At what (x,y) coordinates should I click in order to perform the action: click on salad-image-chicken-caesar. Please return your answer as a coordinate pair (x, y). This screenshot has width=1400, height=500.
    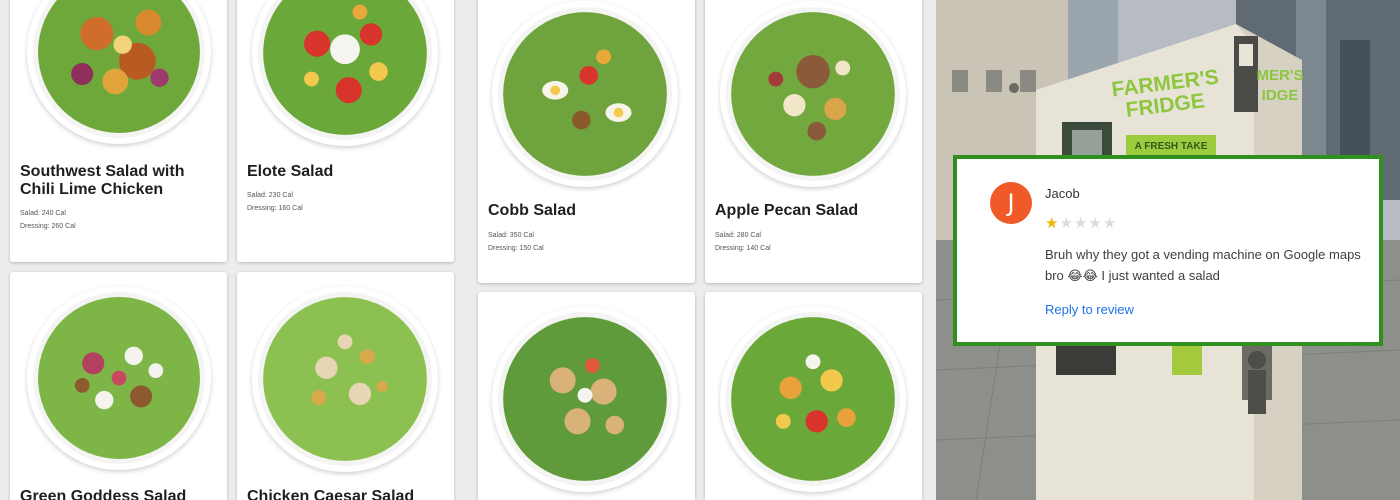
    Looking at the image, I should click on (345, 379).